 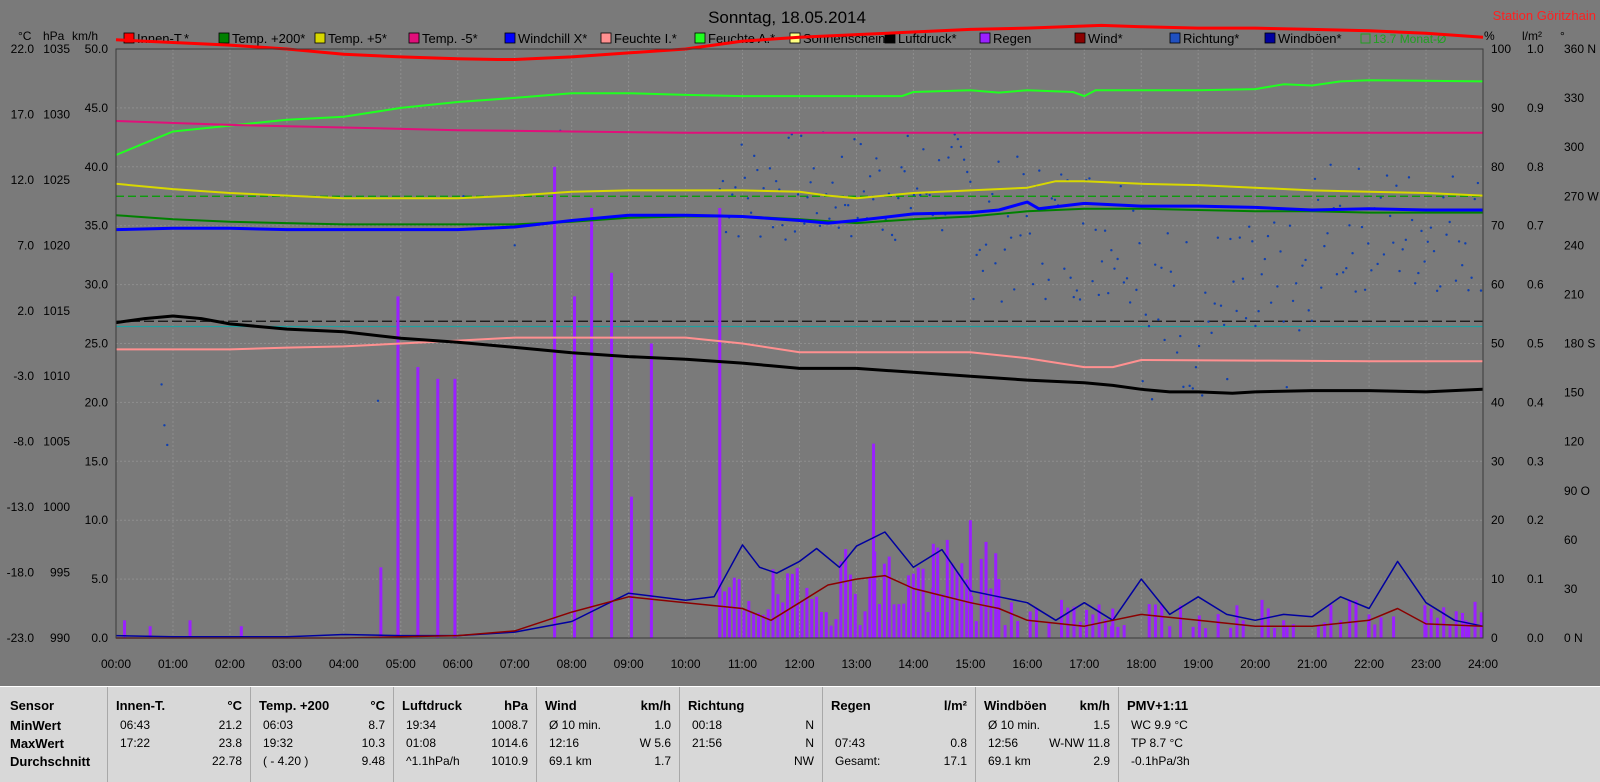 I want to click on legend-label: Temp. +200*, so click(x=268, y=38).